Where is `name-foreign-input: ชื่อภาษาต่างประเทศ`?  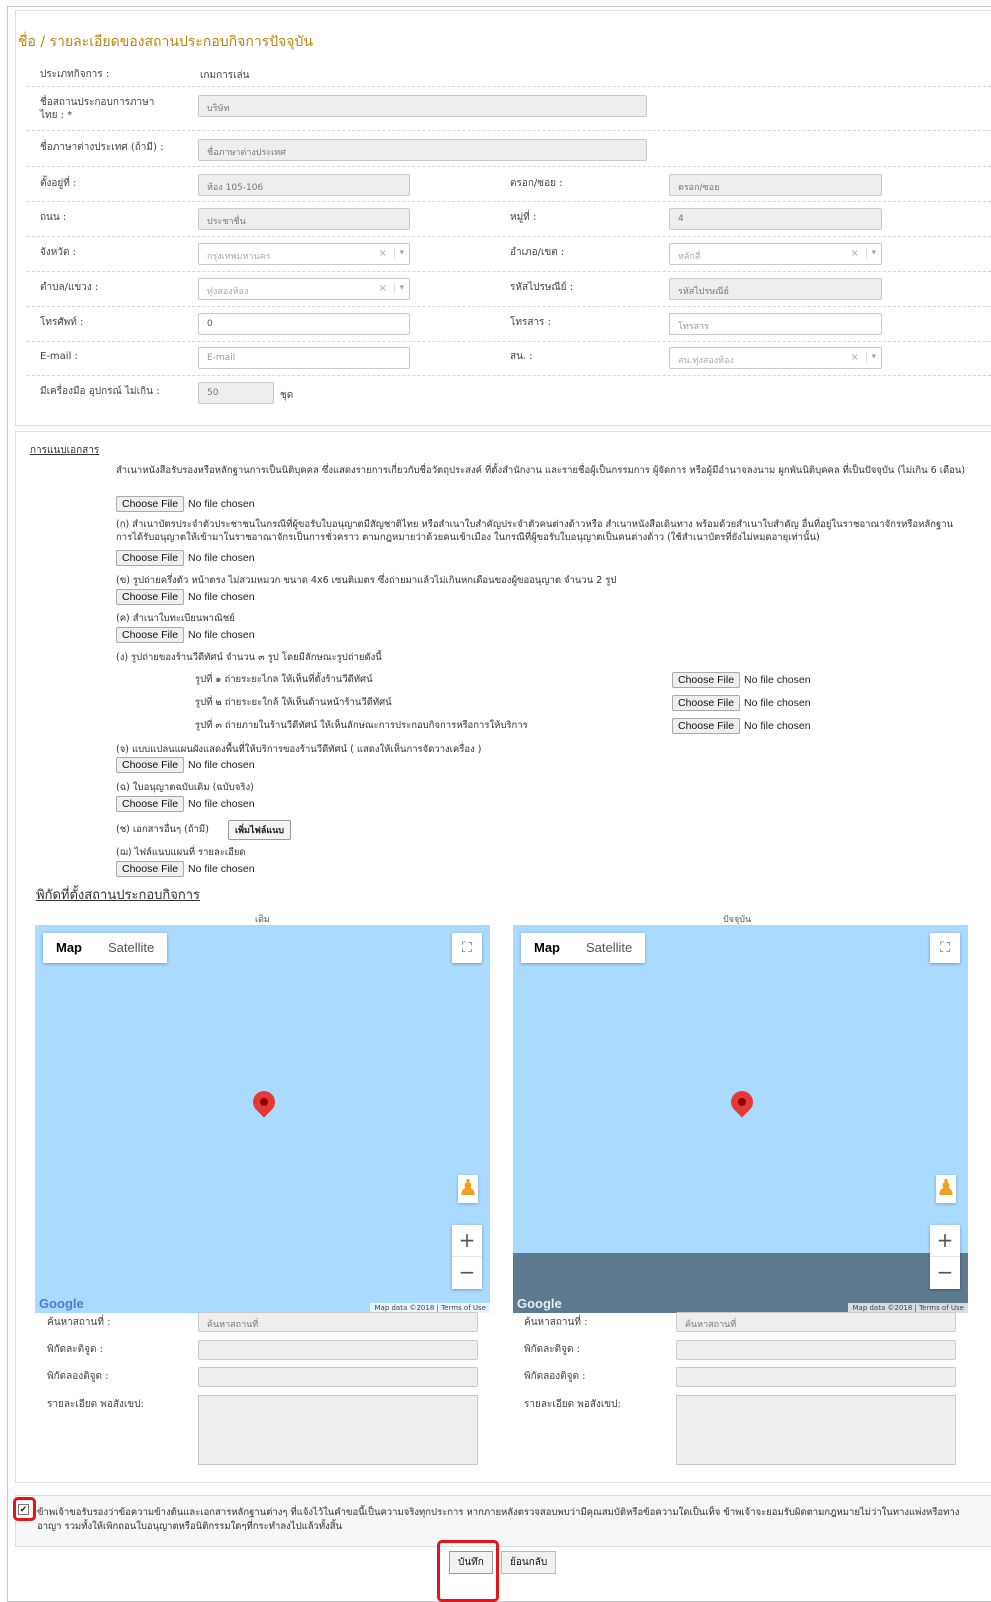 name-foreign-input: ชื่อภาษาต่างประเทศ is located at coordinates (422, 150).